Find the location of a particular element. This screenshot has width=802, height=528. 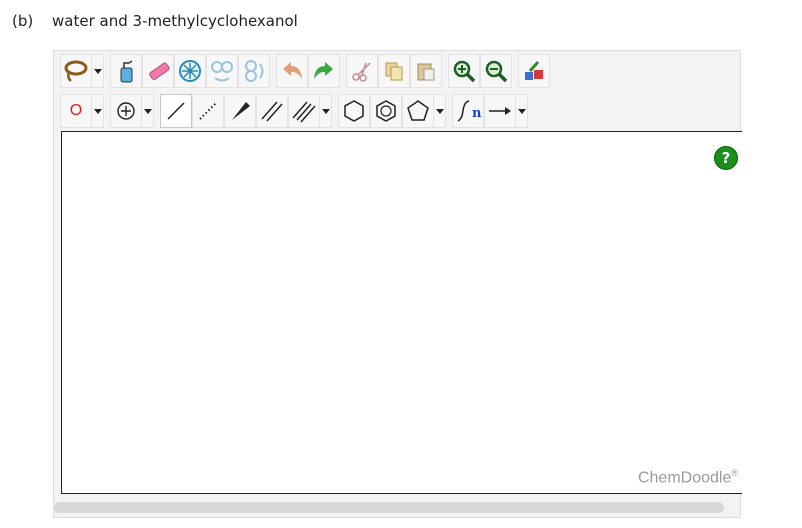

paste-button is located at coordinates (426, 71).